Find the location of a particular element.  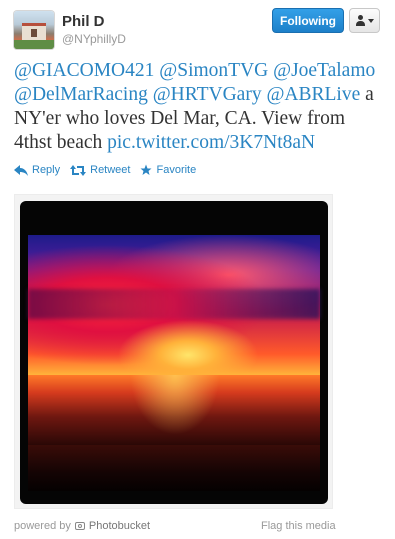

media-link: pic.twitter.com/3K7Nt8aN is located at coordinates (211, 142).